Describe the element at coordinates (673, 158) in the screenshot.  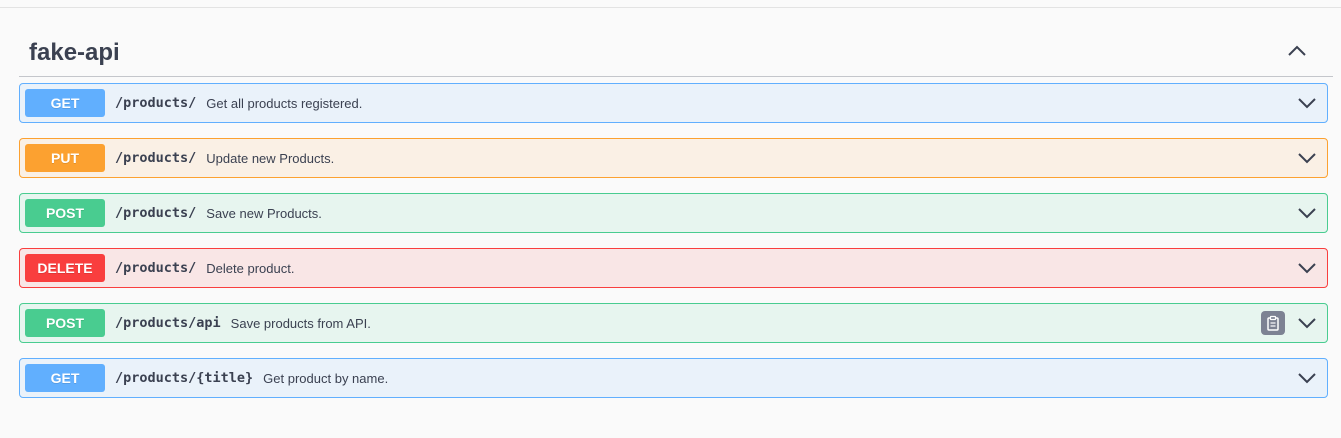
I see `operation-put-products: PUT /products/ Update new Products.` at that location.